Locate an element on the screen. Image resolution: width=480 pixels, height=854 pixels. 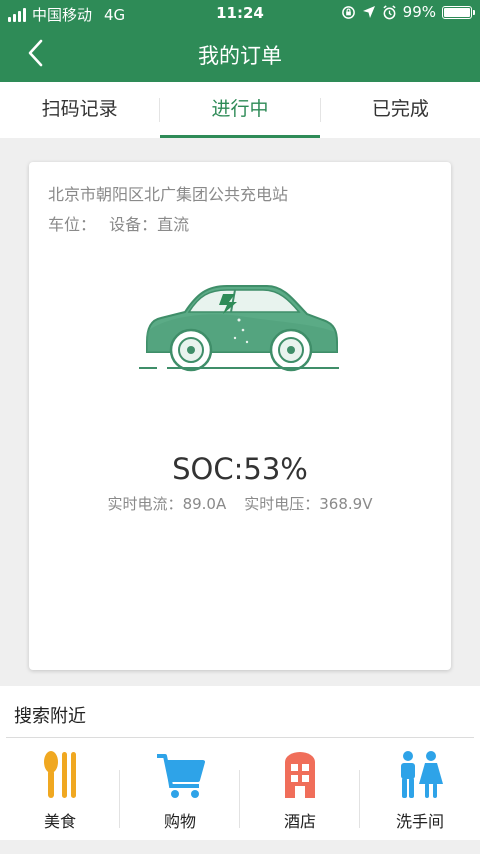
status-bar: 中国移动 4G 11:24 99% is located at coordinates (240, 13).